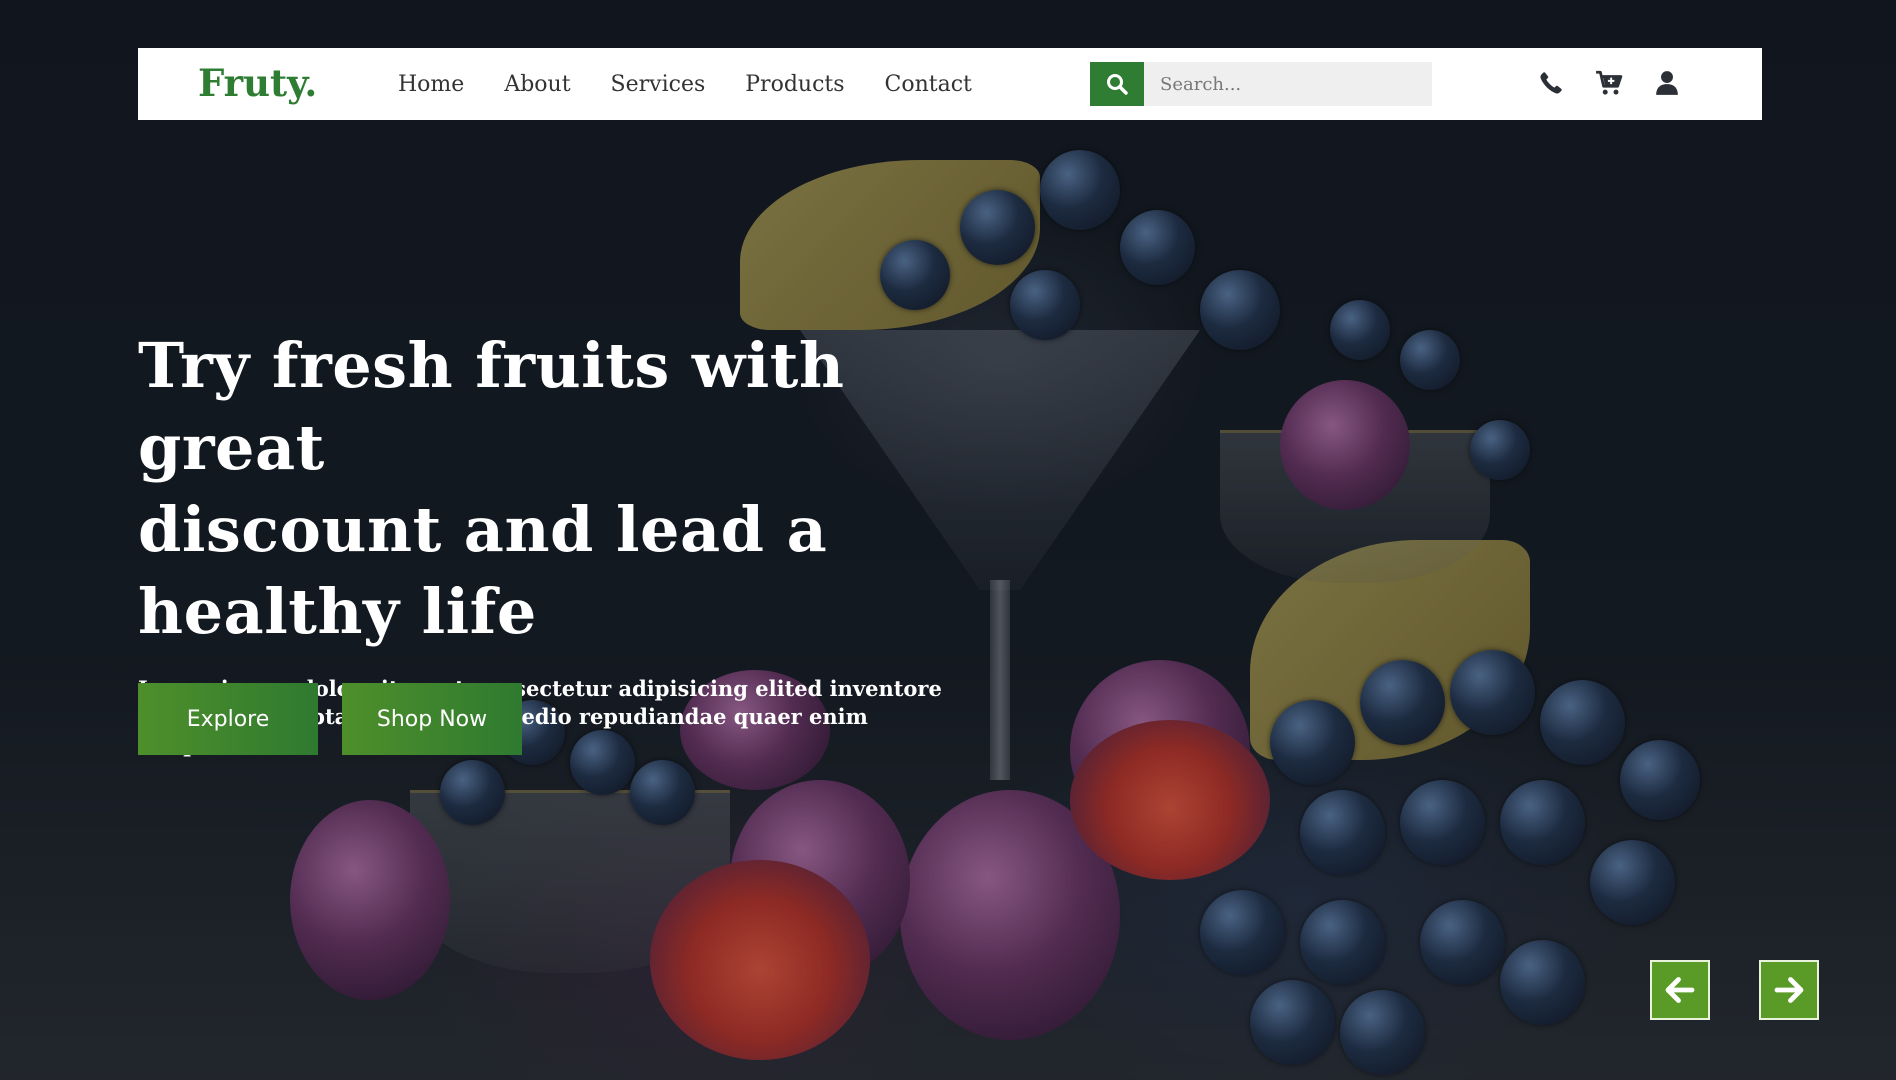 The height and width of the screenshot is (1080, 1896). What do you see at coordinates (491, 406) in the screenshot?
I see `headline-line: Try fresh fruits with great` at bounding box center [491, 406].